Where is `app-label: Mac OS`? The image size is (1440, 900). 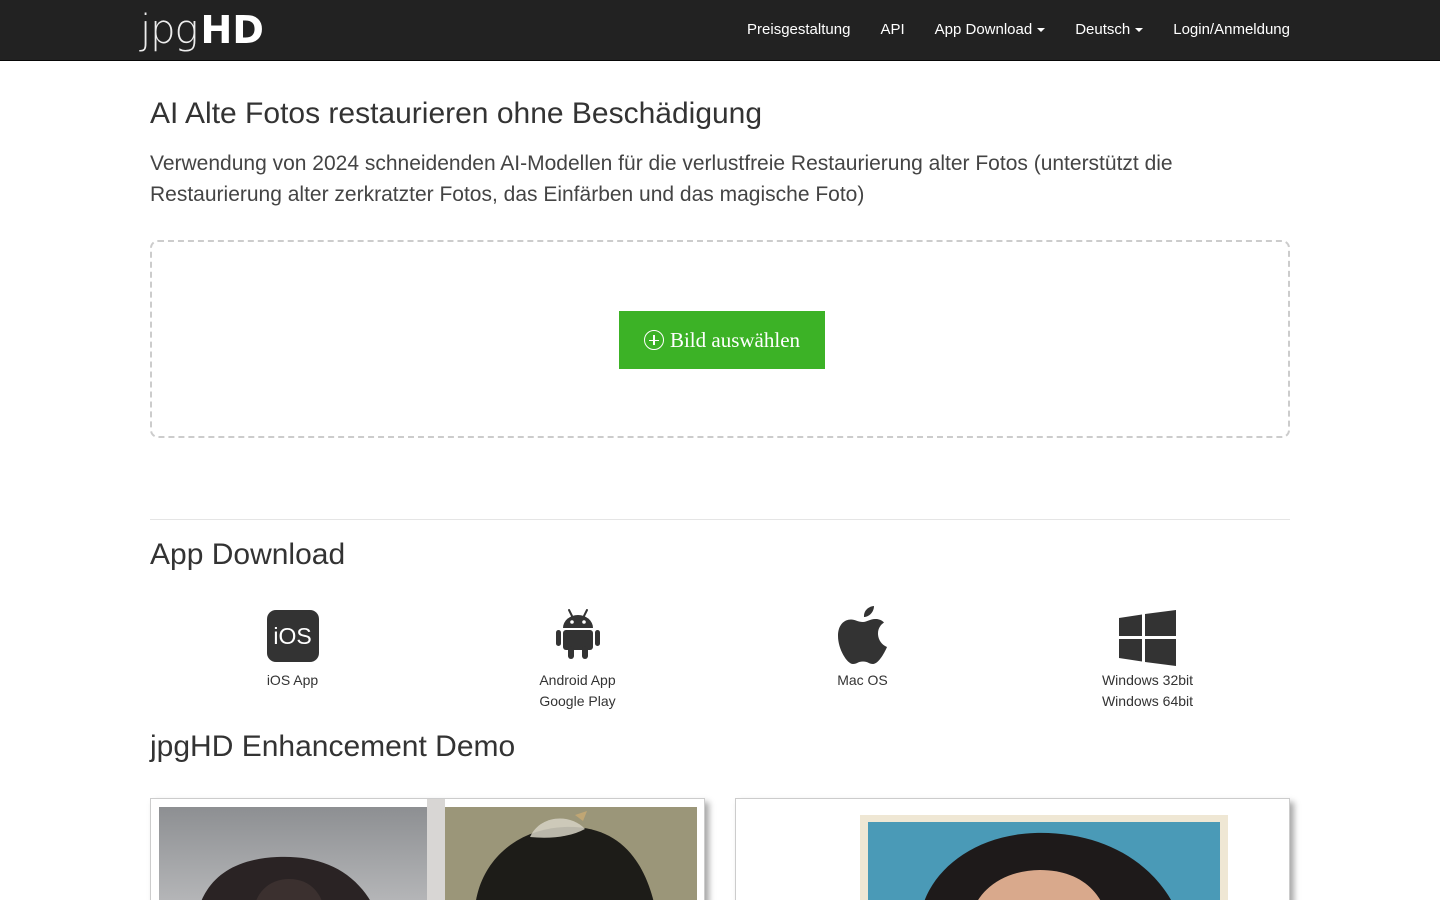
app-label: Mac OS is located at coordinates (862, 680).